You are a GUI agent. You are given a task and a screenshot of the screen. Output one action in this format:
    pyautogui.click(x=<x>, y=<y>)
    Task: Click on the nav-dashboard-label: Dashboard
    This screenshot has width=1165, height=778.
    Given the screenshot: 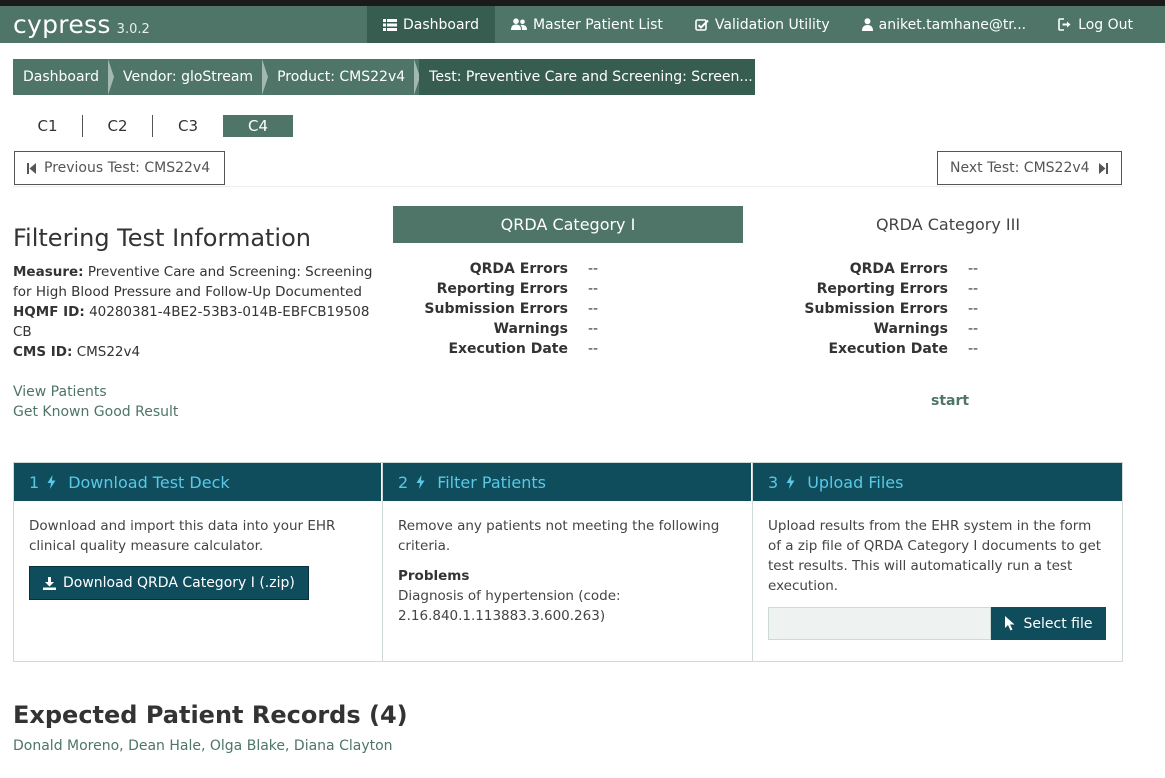 What is the action you would take?
    pyautogui.click(x=441, y=24)
    